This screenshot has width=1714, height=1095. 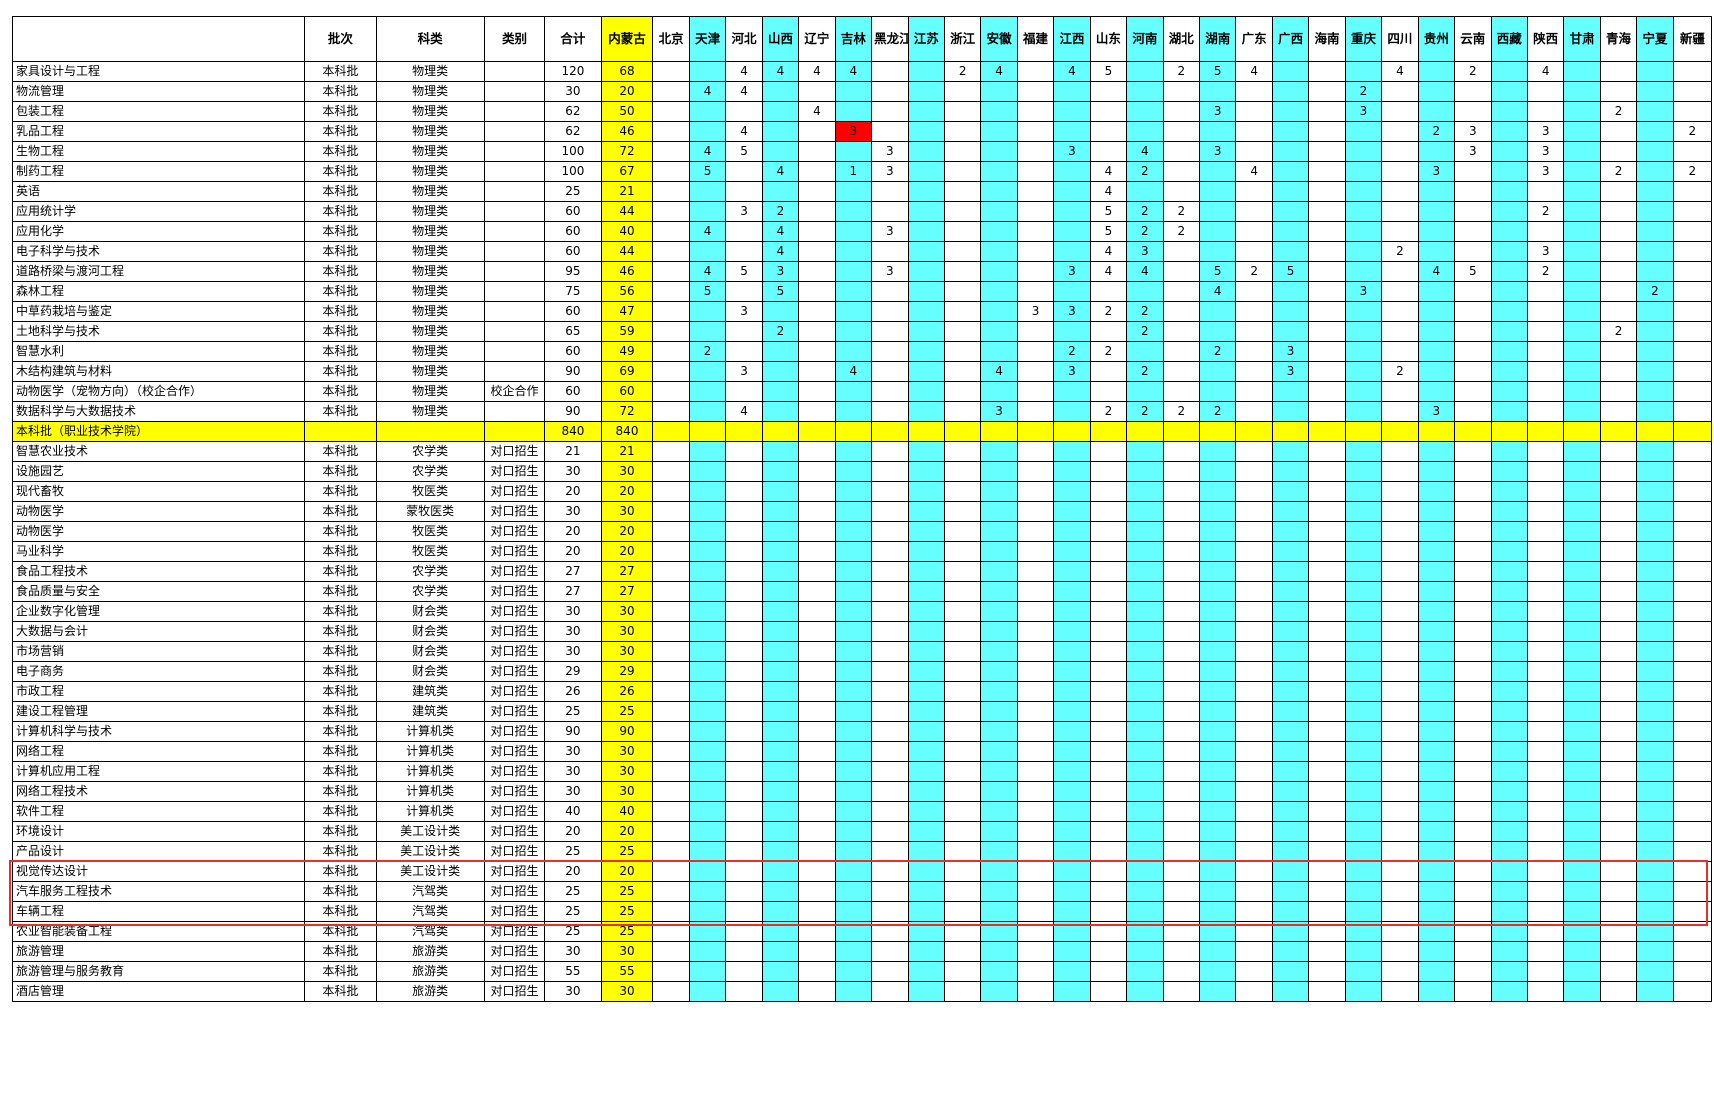 I want to click on table-cell: 65, so click(x=573, y=331).